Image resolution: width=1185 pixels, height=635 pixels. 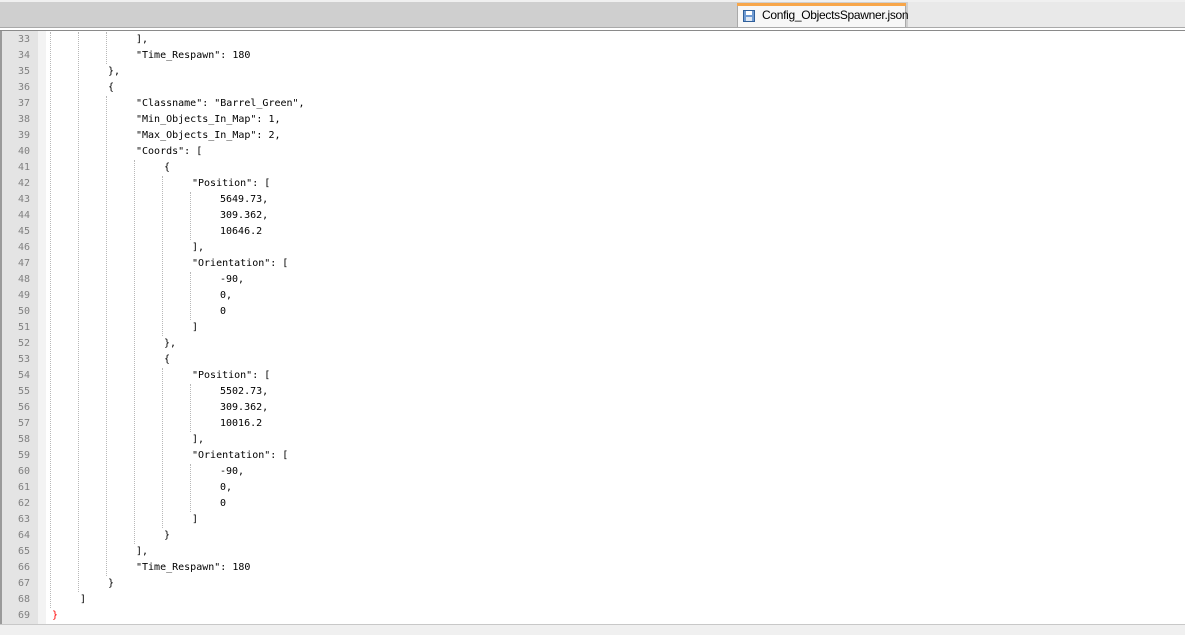 What do you see at coordinates (244, 215) in the screenshot?
I see `code-text: 309.362,` at bounding box center [244, 215].